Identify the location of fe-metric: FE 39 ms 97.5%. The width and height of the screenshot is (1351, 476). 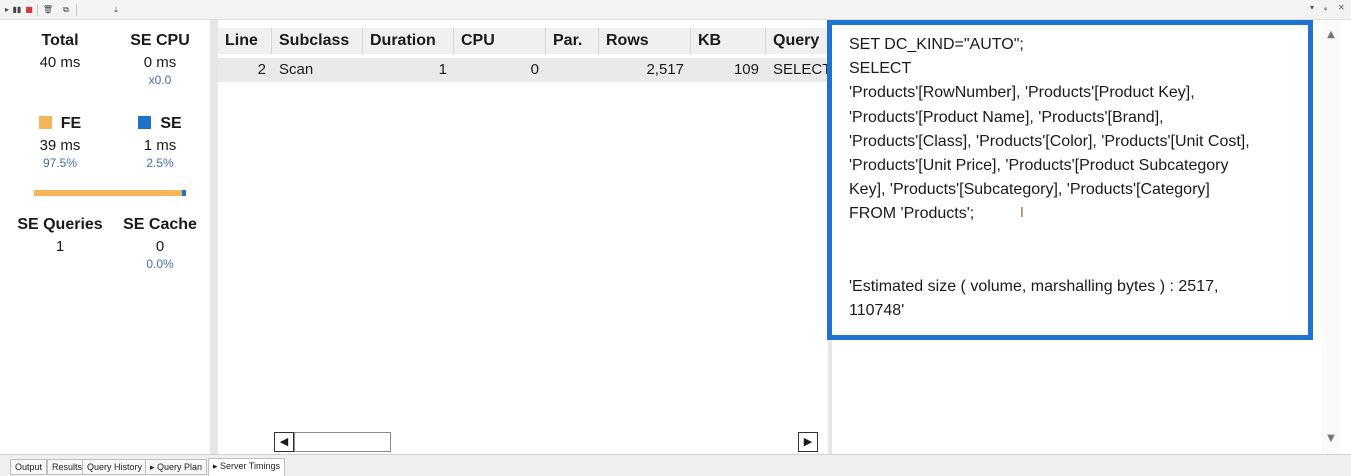
(60, 142).